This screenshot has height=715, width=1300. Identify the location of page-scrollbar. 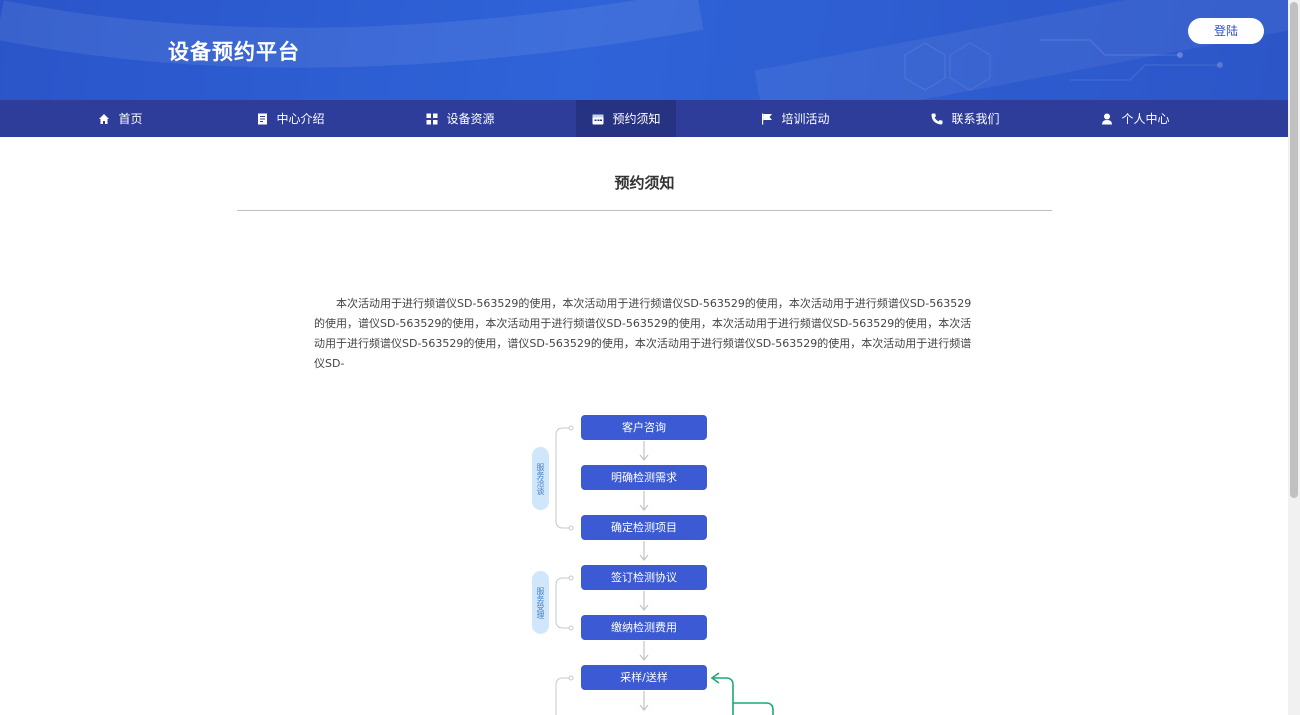
(1294, 357).